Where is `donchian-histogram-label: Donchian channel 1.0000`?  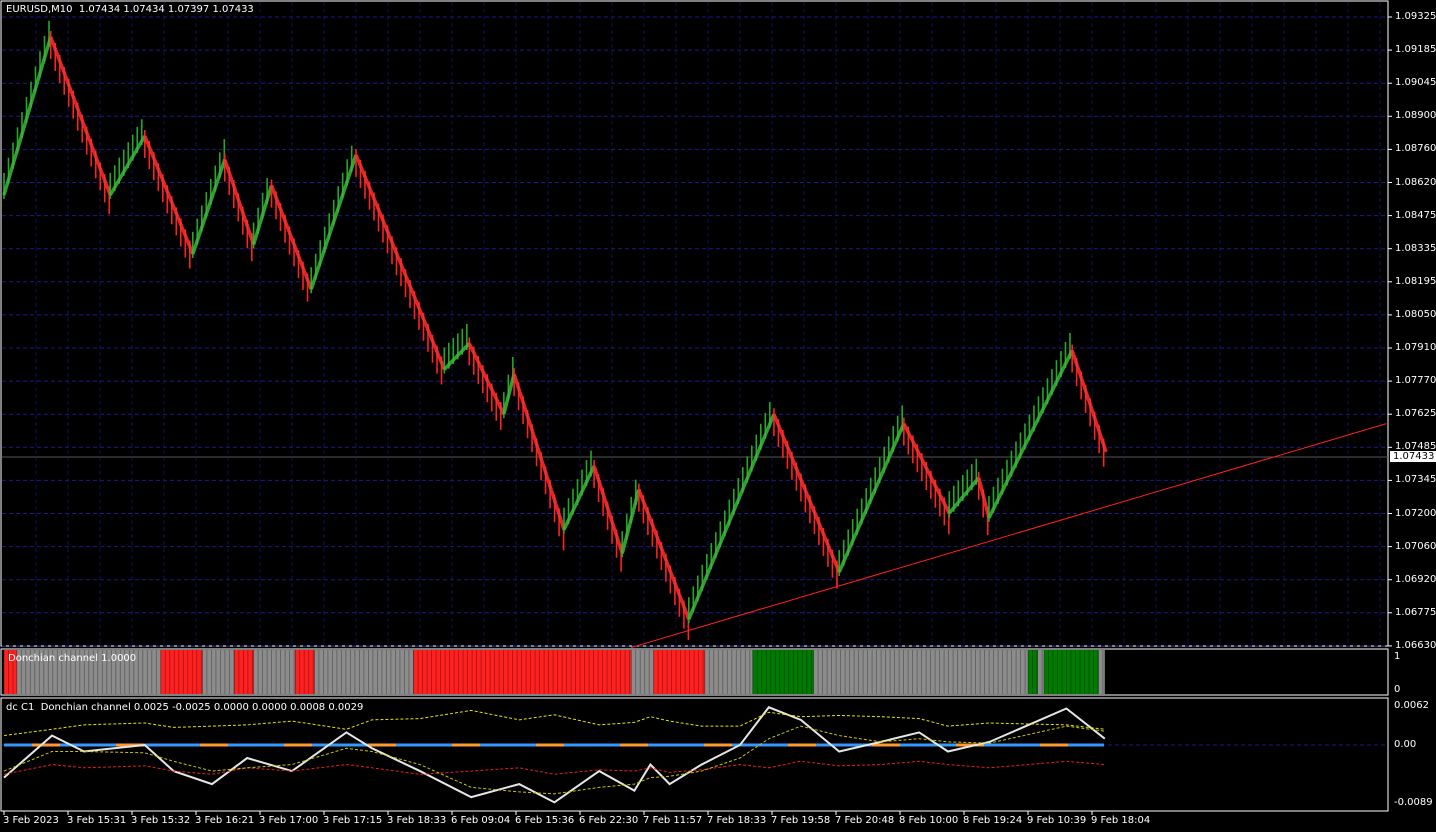 donchian-histogram-label: Donchian channel 1.0000 is located at coordinates (72, 658).